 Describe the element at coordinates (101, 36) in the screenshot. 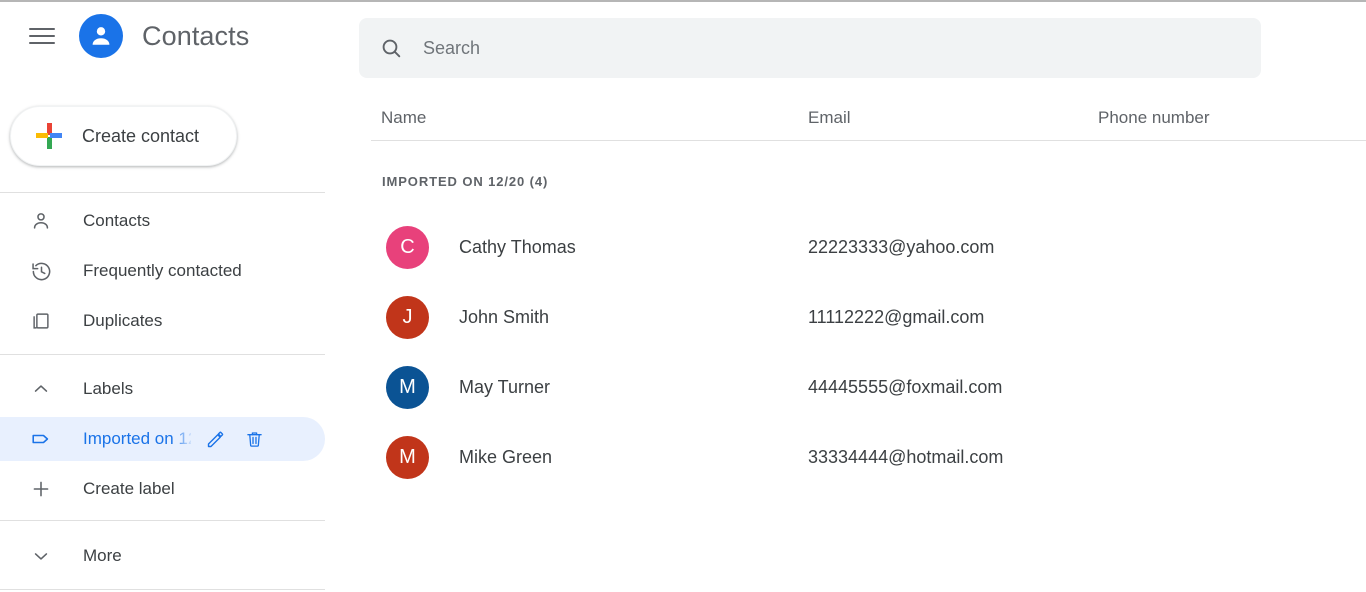

I see `contacts-person-logo-icon` at that location.